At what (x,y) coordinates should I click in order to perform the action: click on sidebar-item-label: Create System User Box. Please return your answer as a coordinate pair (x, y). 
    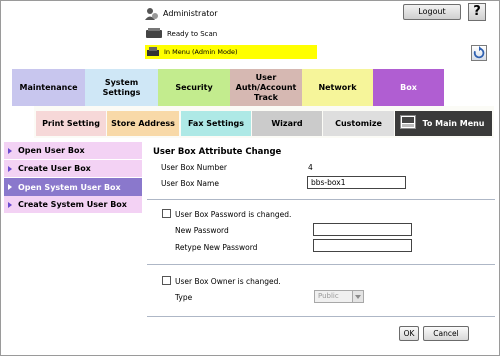
    Looking at the image, I should click on (72, 204).